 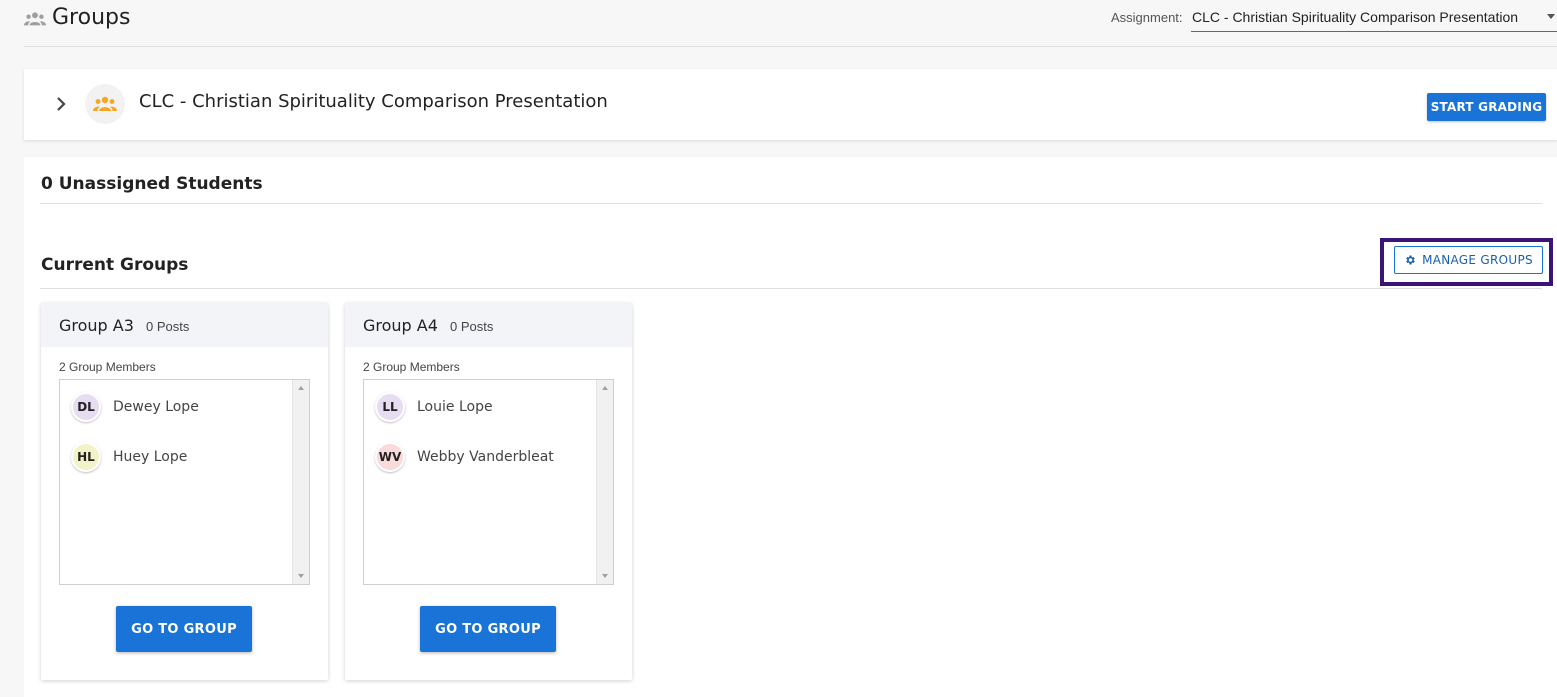 I want to click on manage-groups-button: MANAGE GROUPS, so click(x=1468, y=260).